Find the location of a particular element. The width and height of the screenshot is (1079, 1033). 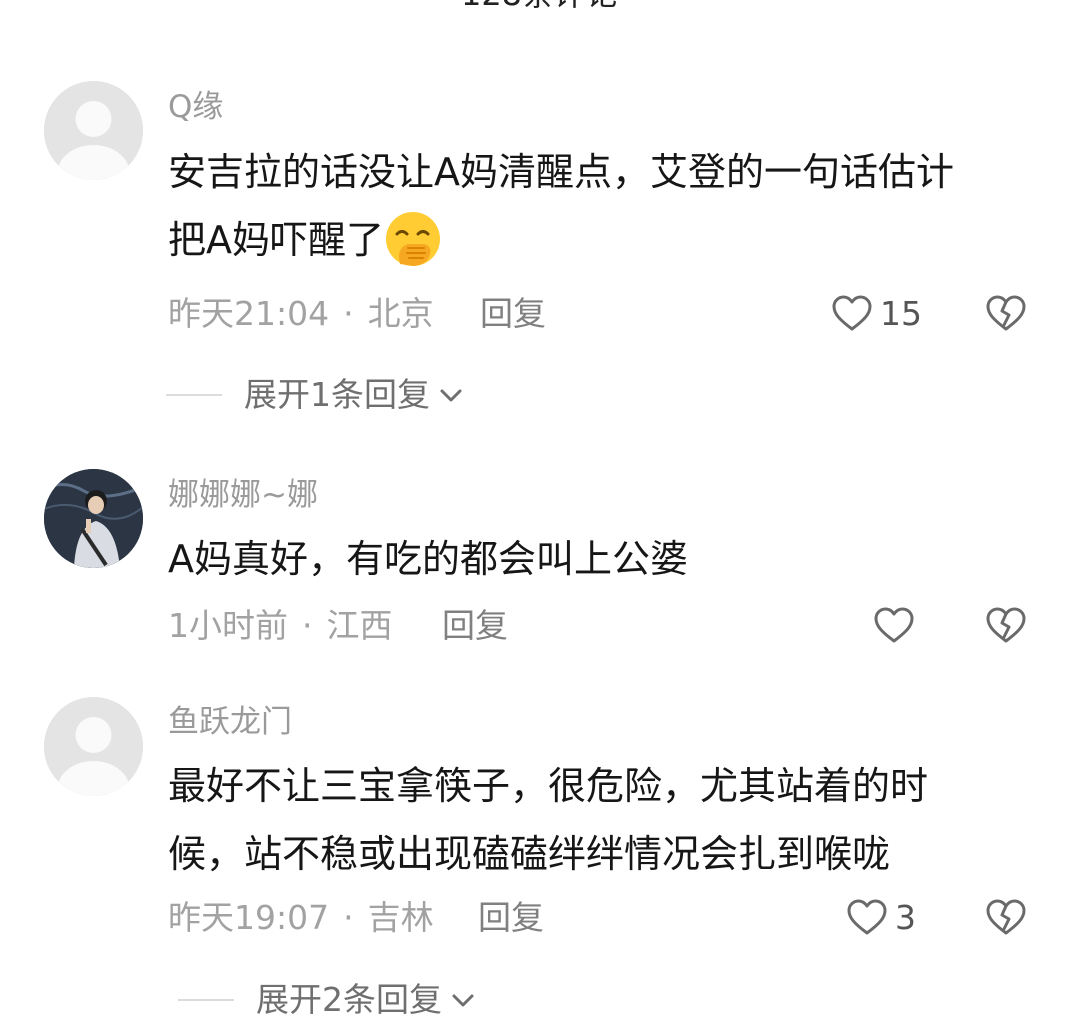

comment-location: 吉林 is located at coordinates (400, 917).